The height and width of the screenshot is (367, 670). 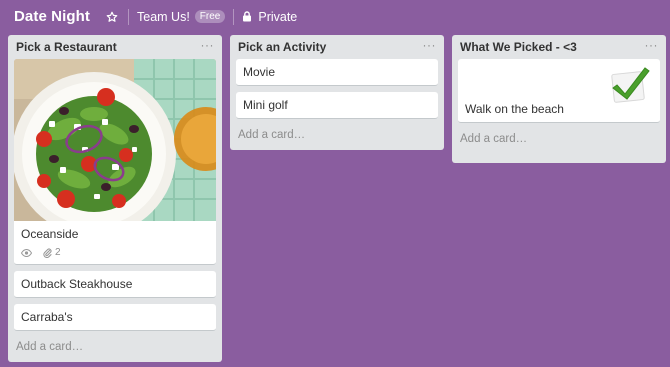 I want to click on list-header: Pick an Activity ···, so click(x=337, y=47).